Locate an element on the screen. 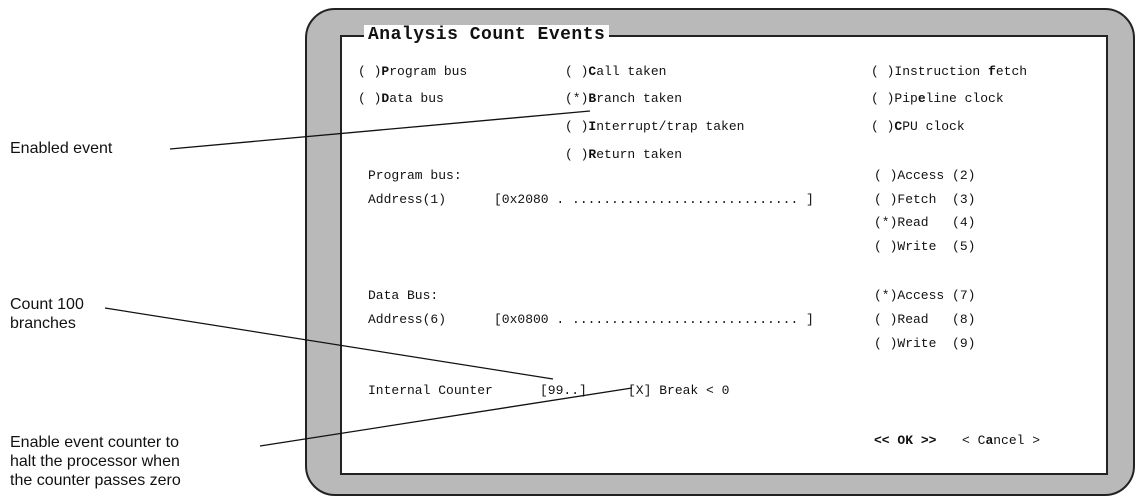  leader-enable-event-counter is located at coordinates (446, 417).